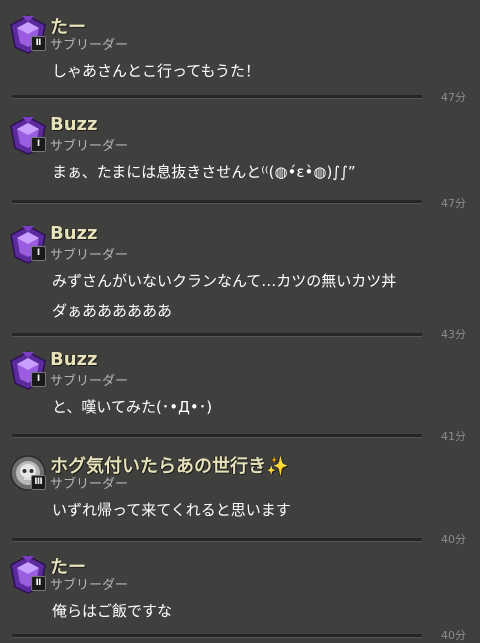  What do you see at coordinates (132, 407) in the screenshot?
I see `message-text: と、嘆いてみた(･•Д•･)` at bounding box center [132, 407].